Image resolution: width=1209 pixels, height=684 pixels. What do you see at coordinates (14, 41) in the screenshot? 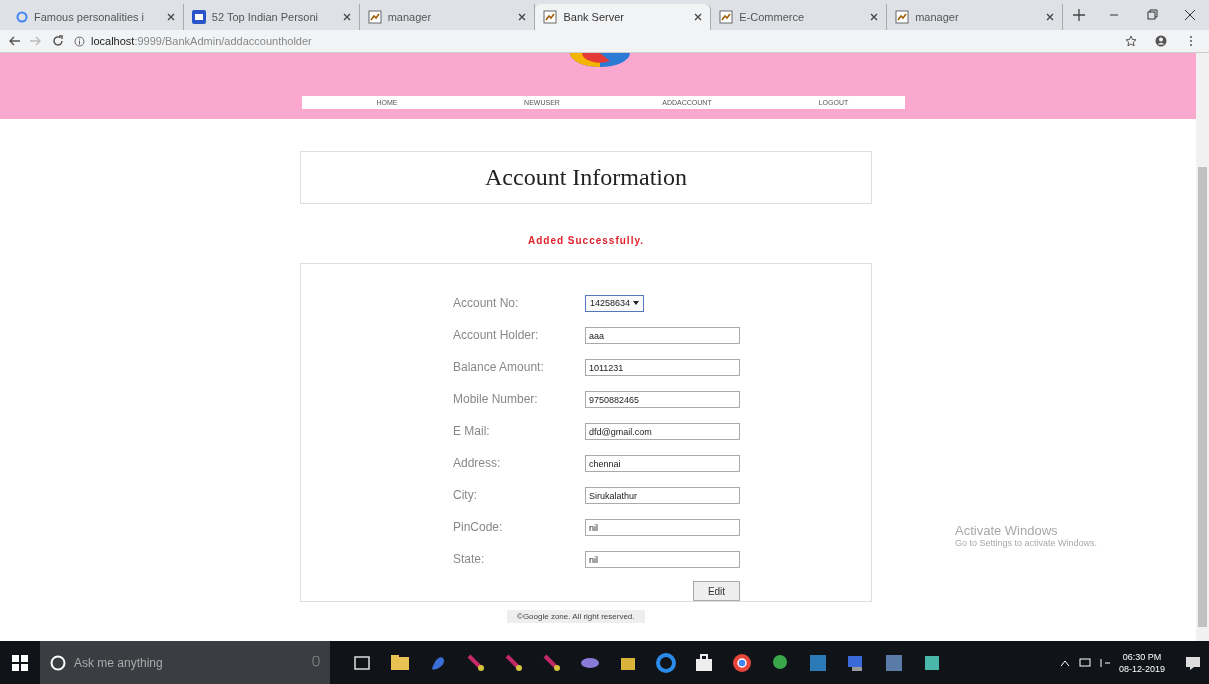
I see `back-icon` at bounding box center [14, 41].